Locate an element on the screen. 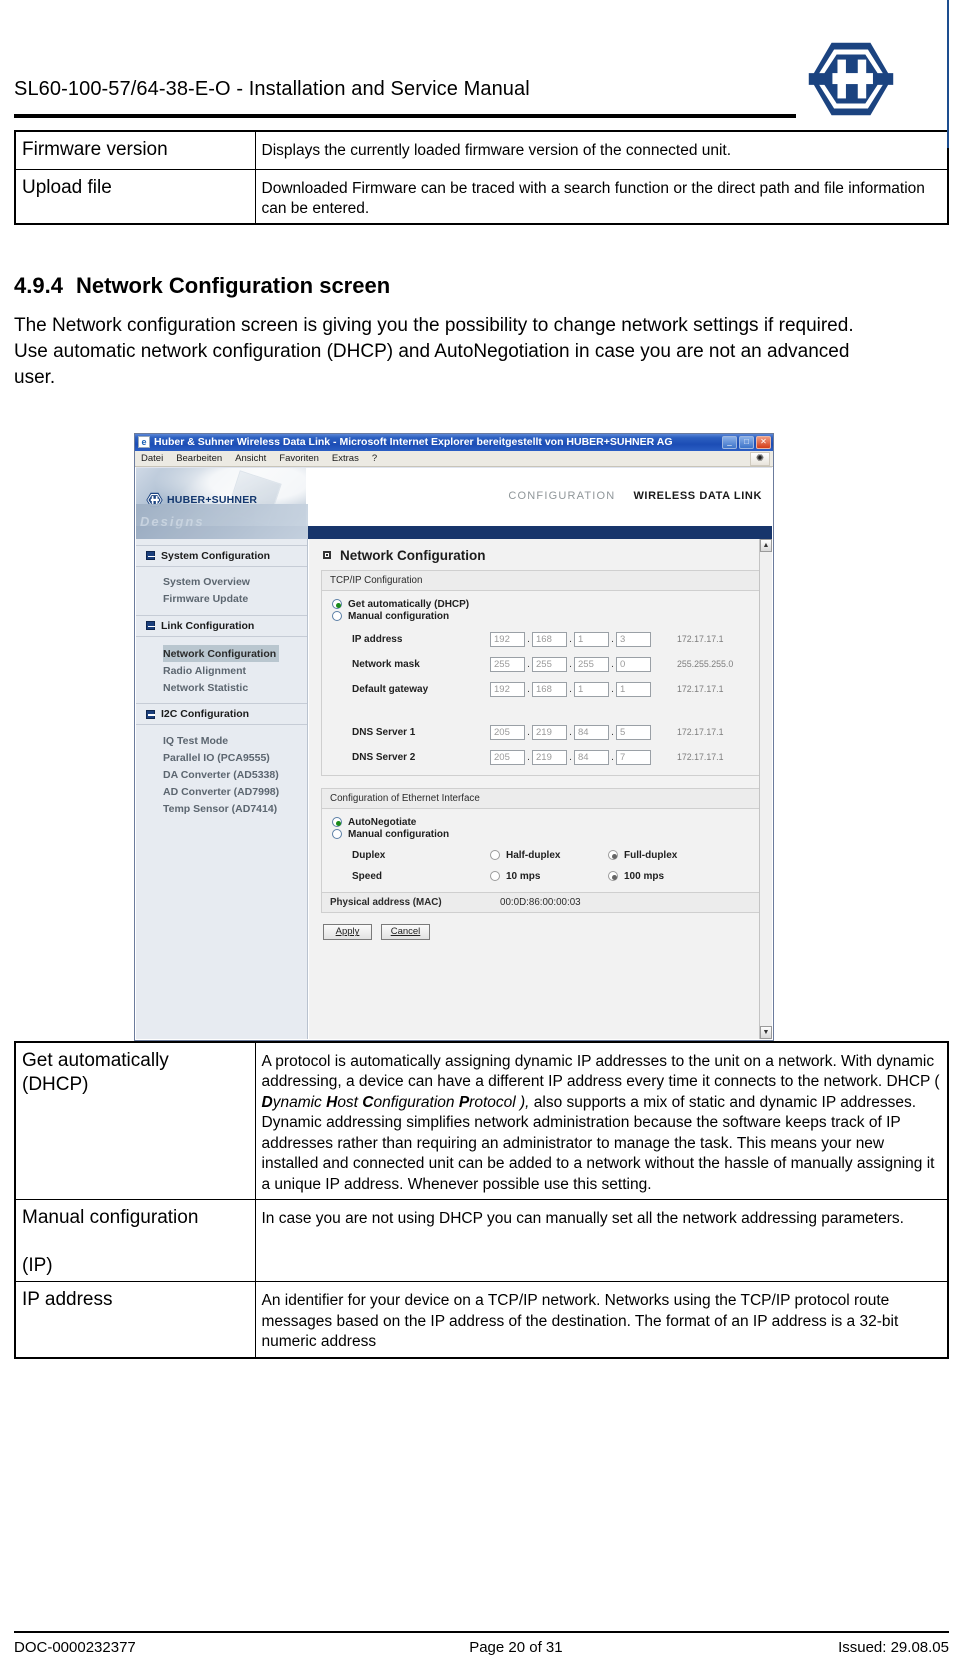  footer-issued-date: Issued: 29.08.05 is located at coordinates (893, 1647).